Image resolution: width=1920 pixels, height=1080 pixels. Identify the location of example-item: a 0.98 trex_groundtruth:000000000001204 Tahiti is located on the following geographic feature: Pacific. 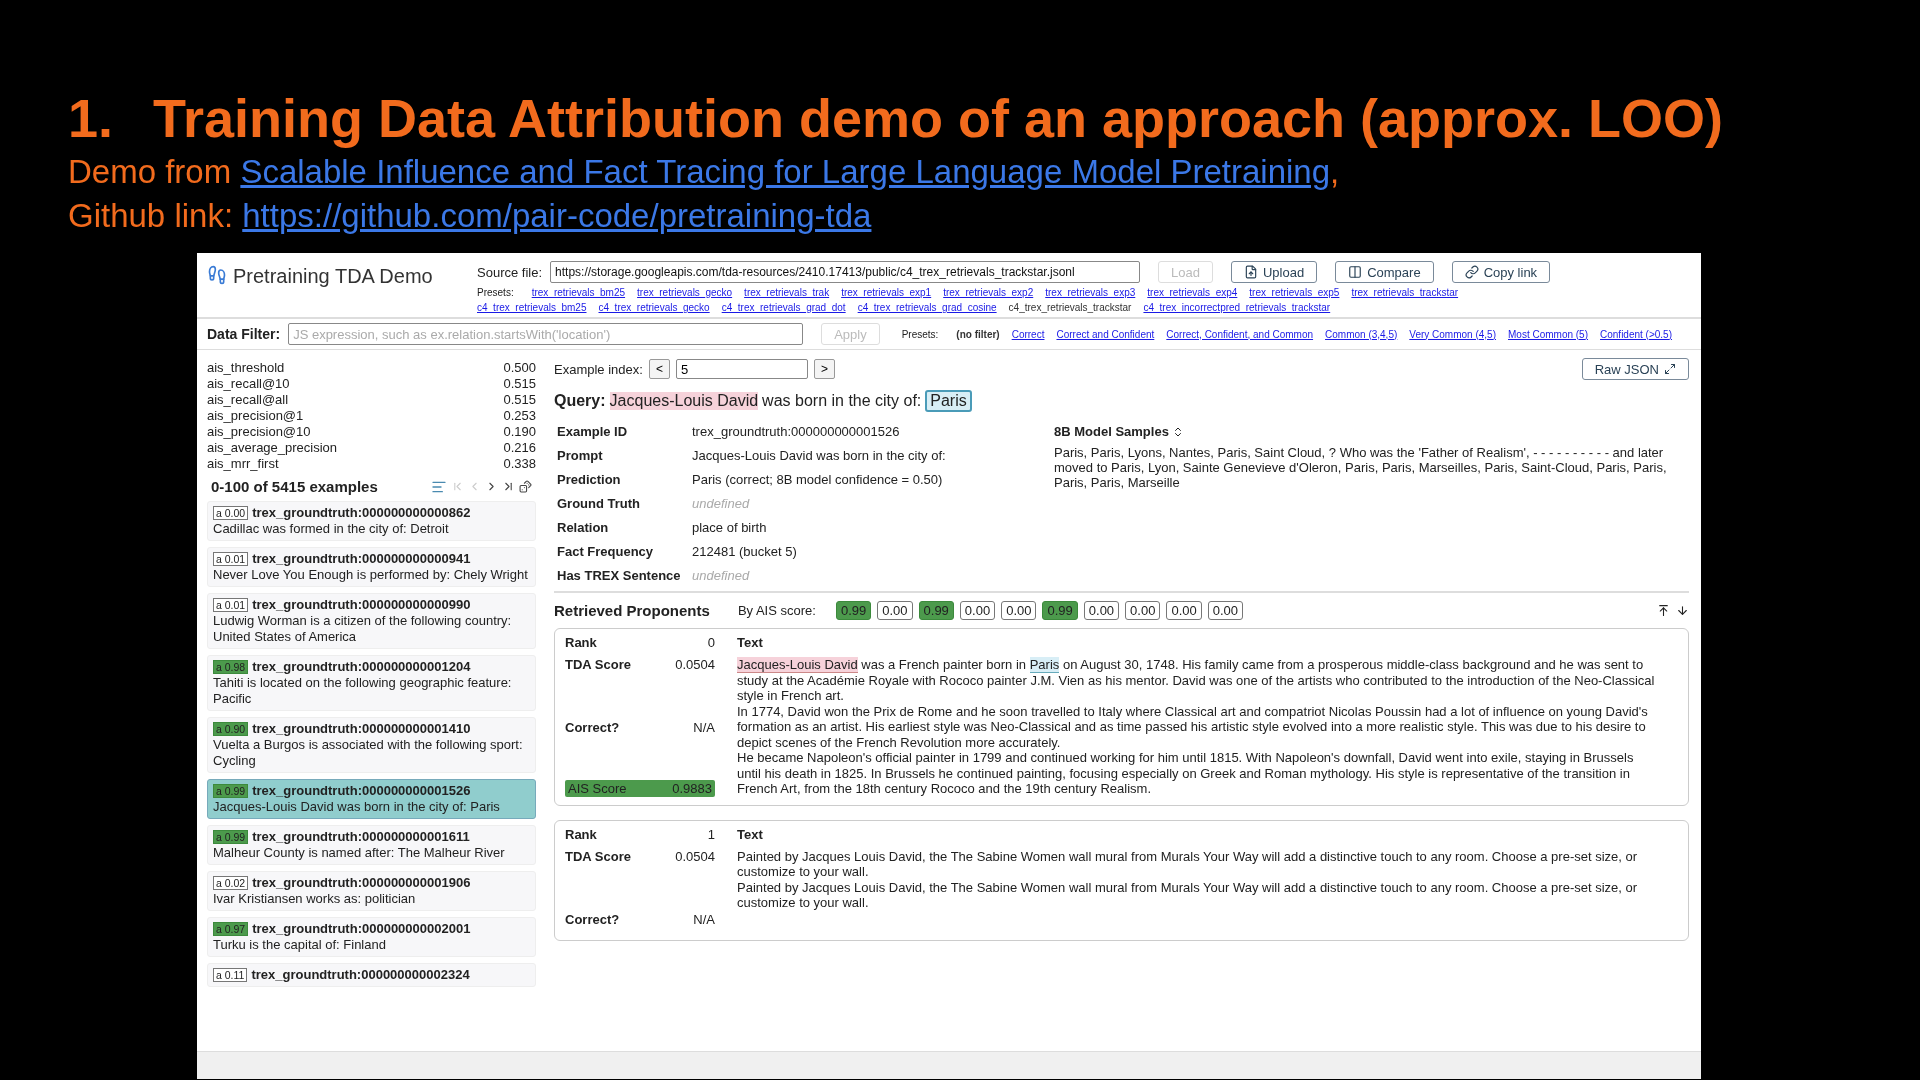
(371, 683).